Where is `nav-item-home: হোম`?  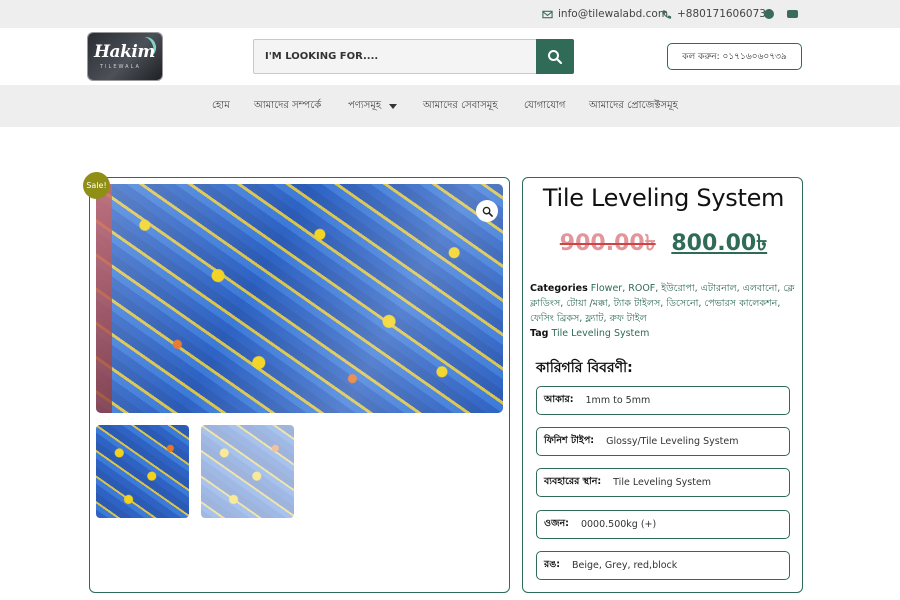 nav-item-home: হোম is located at coordinates (221, 106).